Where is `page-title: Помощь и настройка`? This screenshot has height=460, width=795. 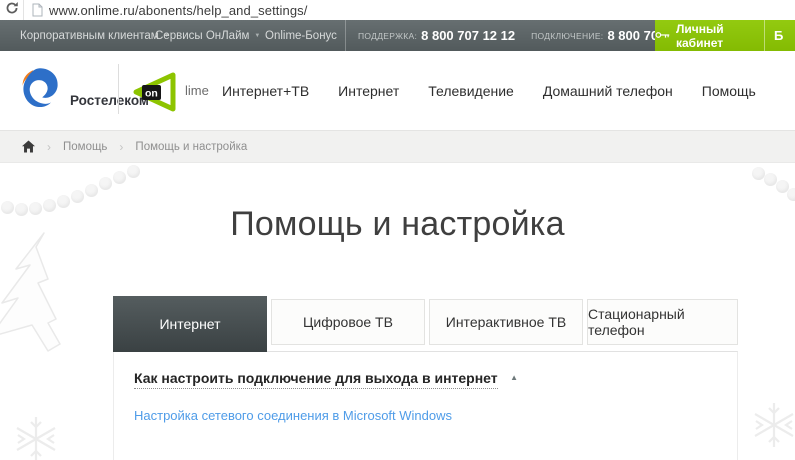 page-title: Помощь и настройка is located at coordinates (397, 224).